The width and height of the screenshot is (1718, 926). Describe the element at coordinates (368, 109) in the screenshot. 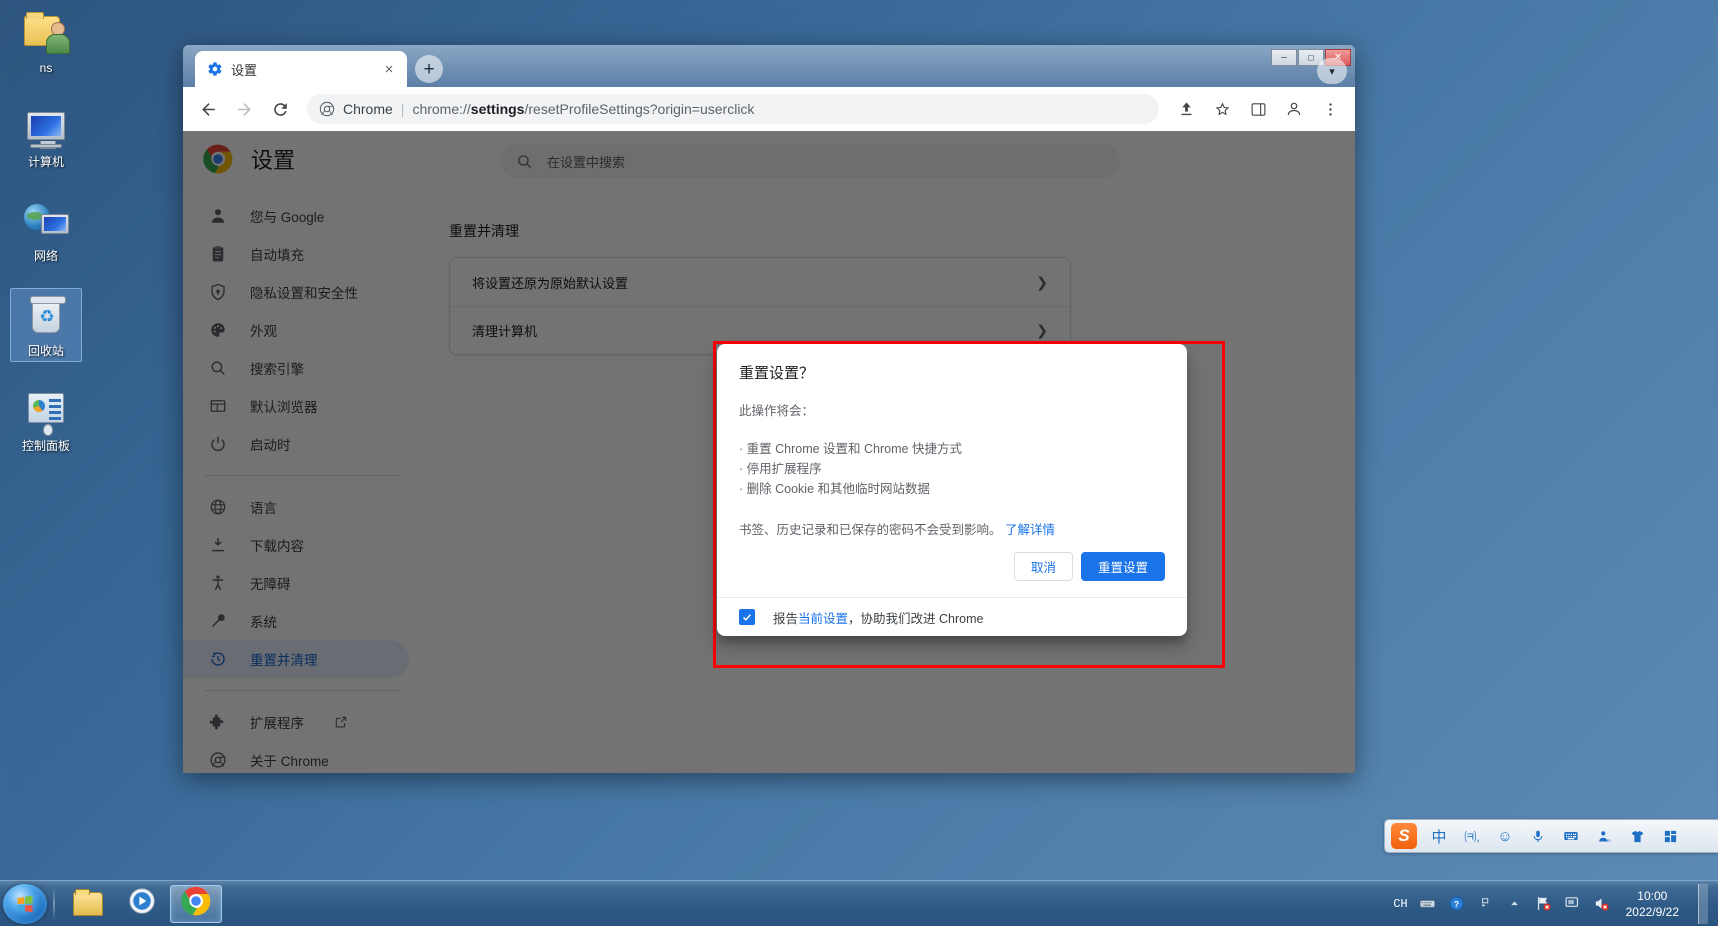

I see `omnibox-scheme-label: Chrome` at that location.